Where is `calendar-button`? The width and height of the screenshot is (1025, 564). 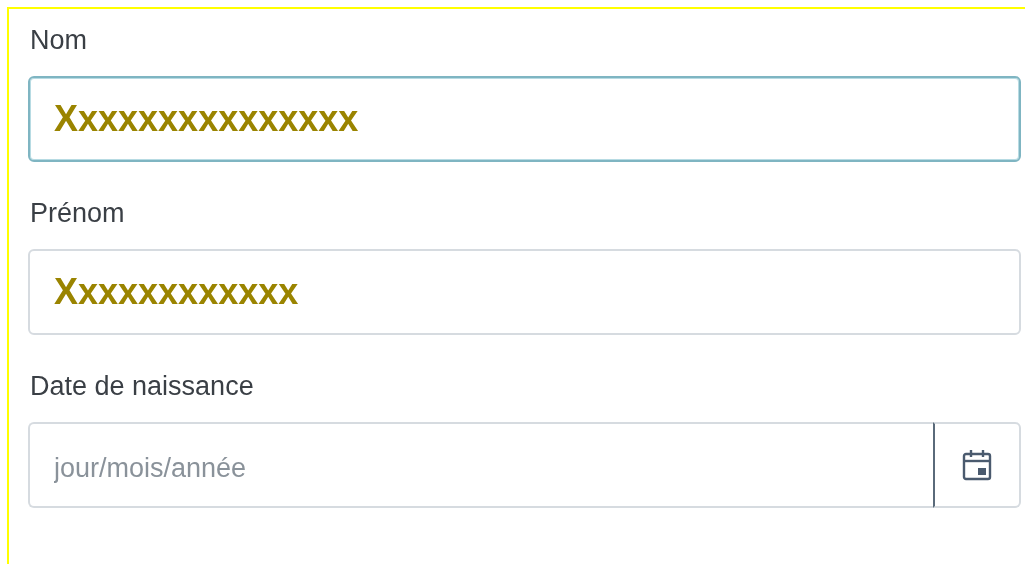
calendar-button is located at coordinates (977, 465).